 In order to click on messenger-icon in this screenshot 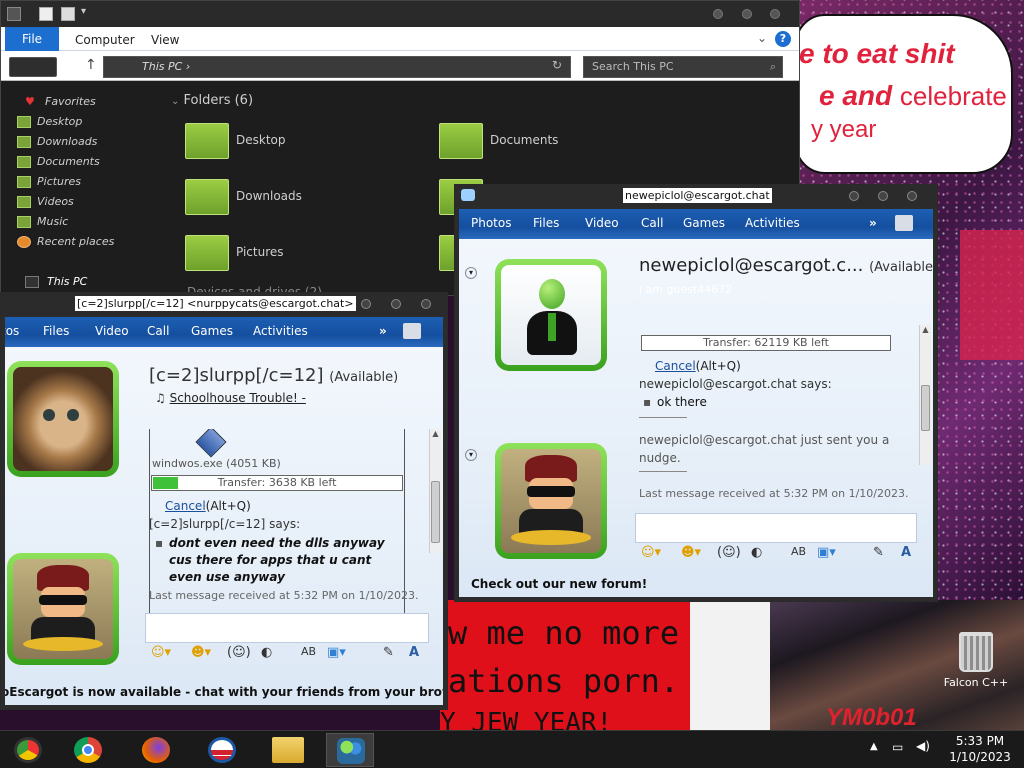, I will do `click(350, 750)`.